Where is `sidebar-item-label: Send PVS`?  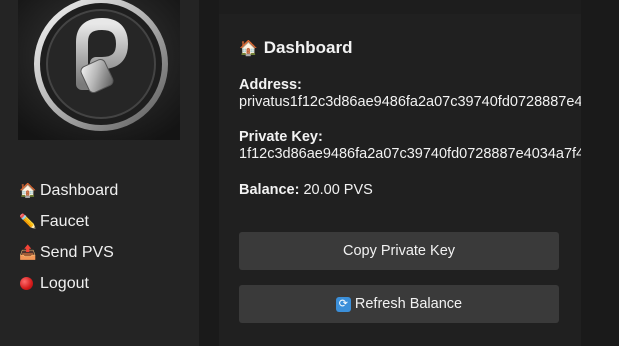 sidebar-item-label: Send PVS is located at coordinates (77, 252).